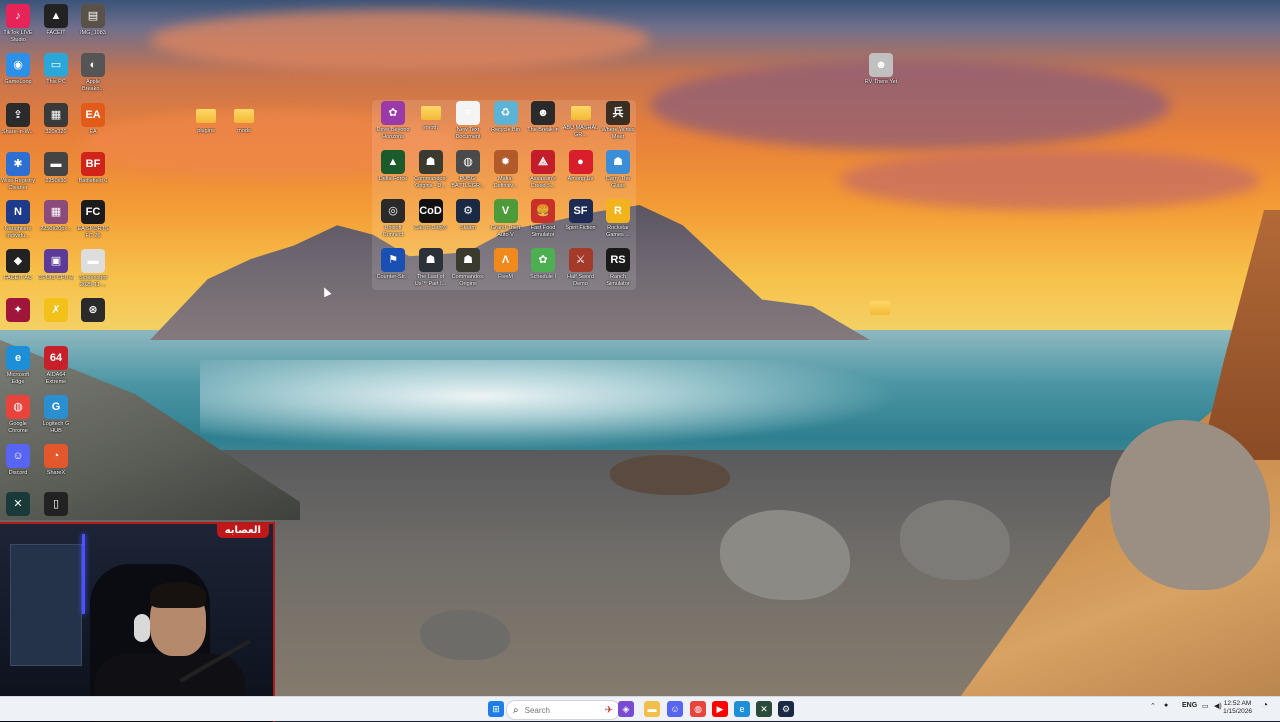 The height and width of the screenshot is (722, 1280). I want to click on taskbar-clock: 12:52 AM 1/15/2026, so click(1237, 708).